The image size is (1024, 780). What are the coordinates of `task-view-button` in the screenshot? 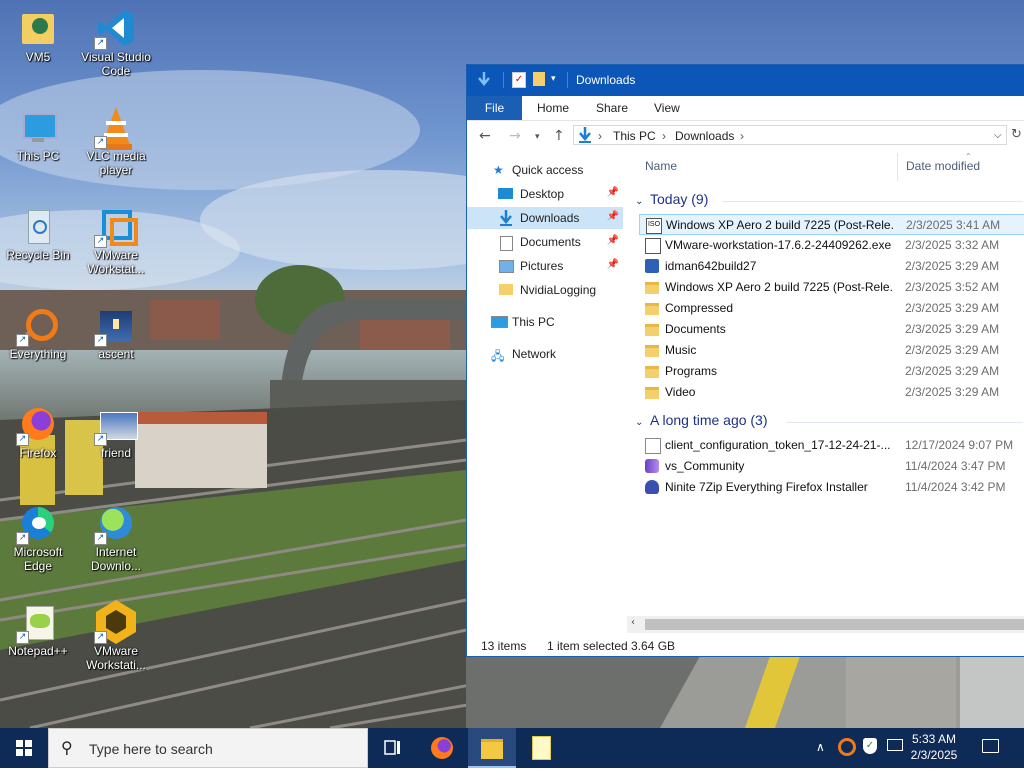 It's located at (392, 748).